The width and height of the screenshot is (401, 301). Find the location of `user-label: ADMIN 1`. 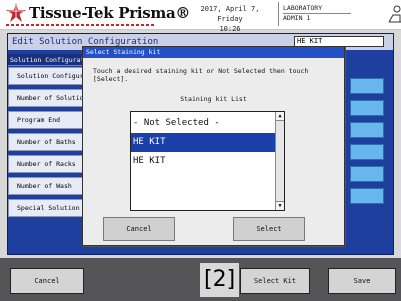

user-label: ADMIN 1 is located at coordinates (297, 18).